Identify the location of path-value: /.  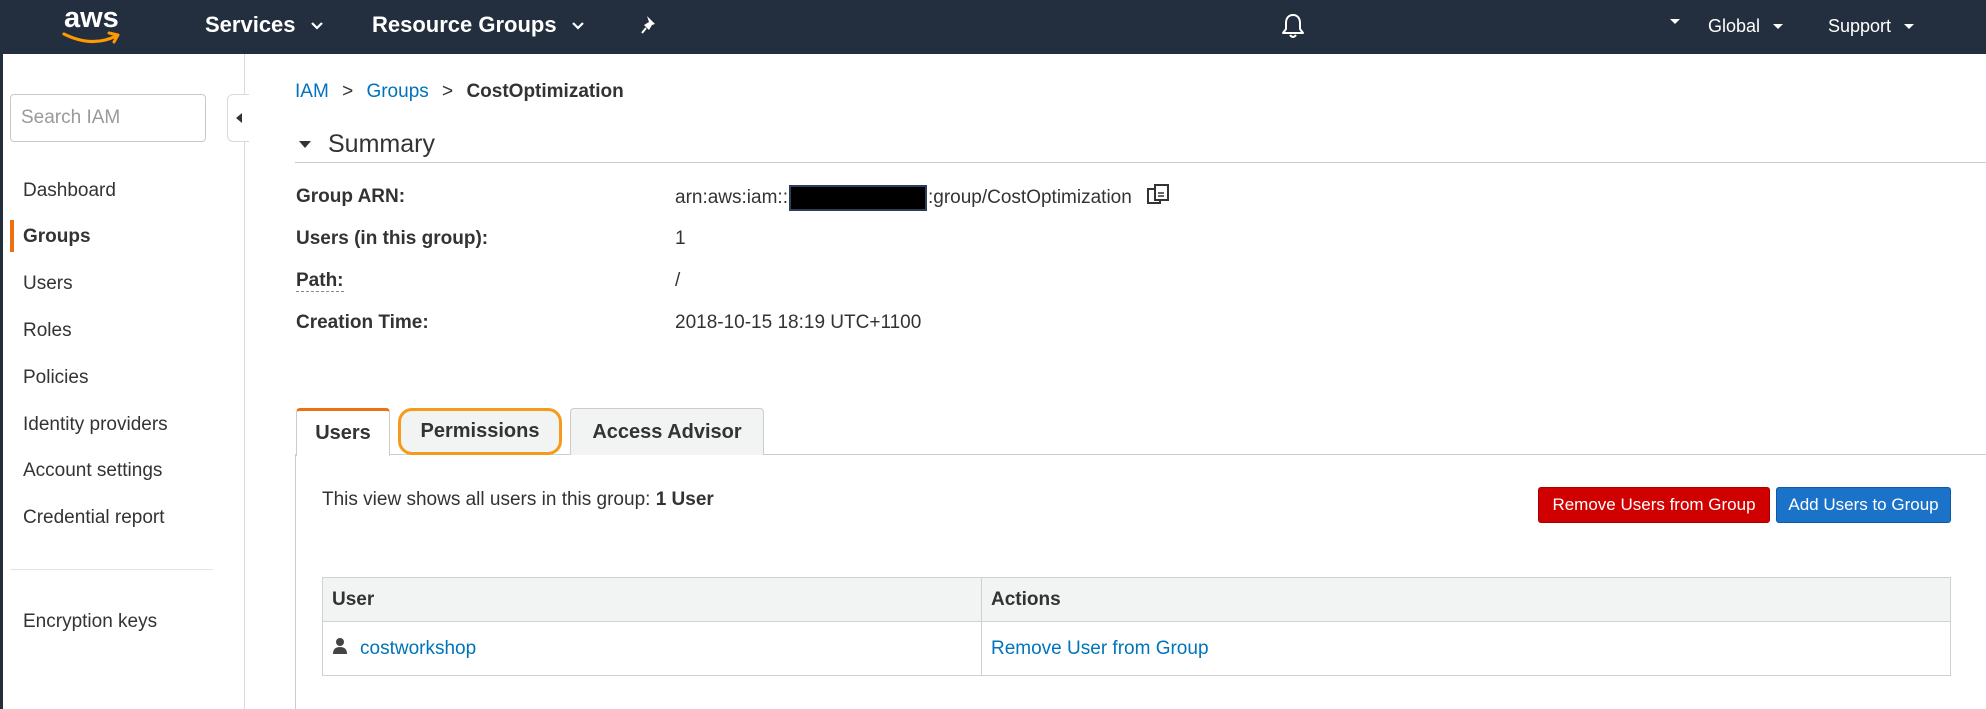
(678, 280).